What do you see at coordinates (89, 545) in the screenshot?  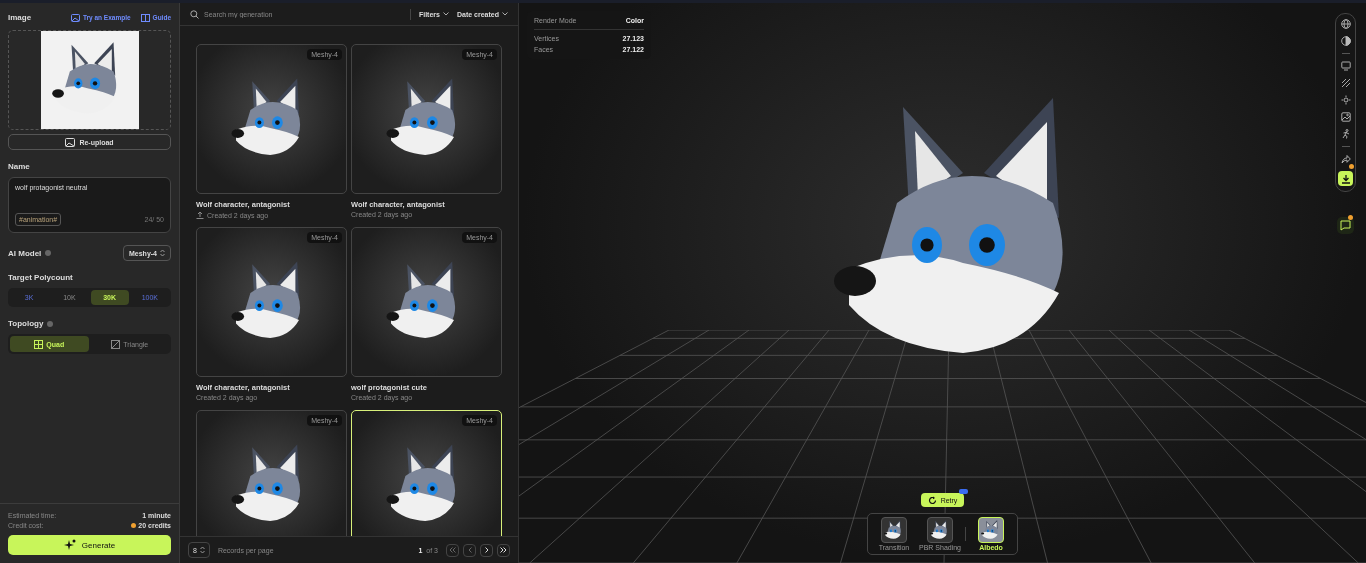 I see `generate-button: Generate` at bounding box center [89, 545].